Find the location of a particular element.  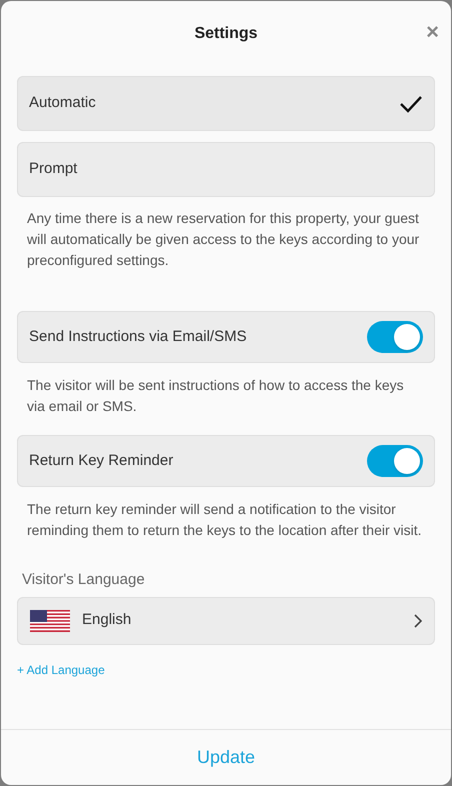

check-icon is located at coordinates (411, 104).